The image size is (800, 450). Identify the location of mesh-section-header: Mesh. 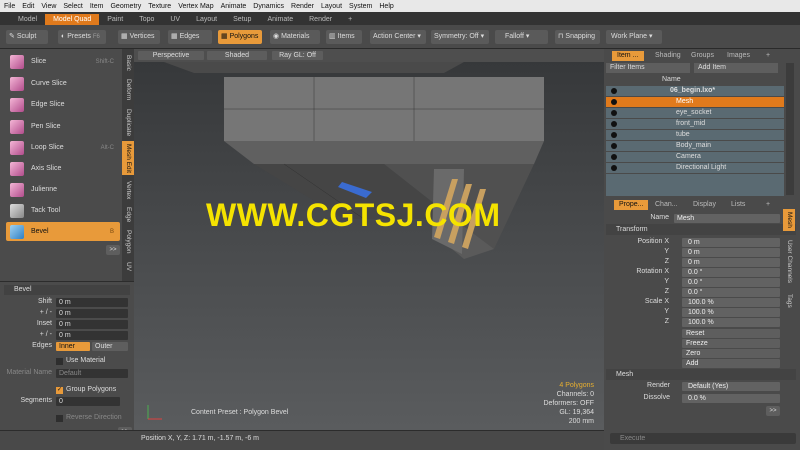
(701, 374).